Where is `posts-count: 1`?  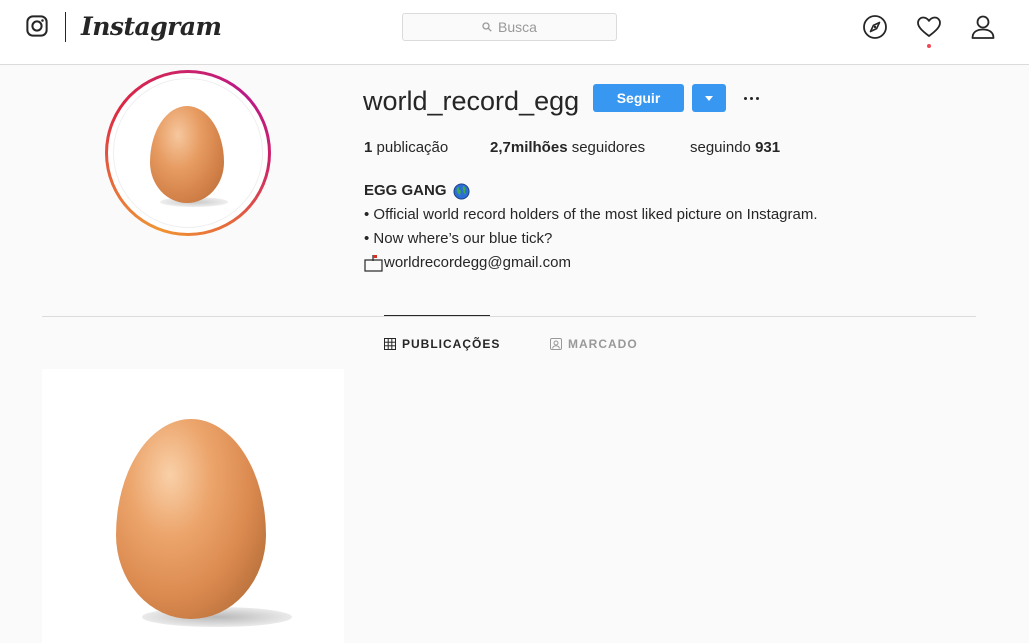
posts-count: 1 is located at coordinates (368, 147).